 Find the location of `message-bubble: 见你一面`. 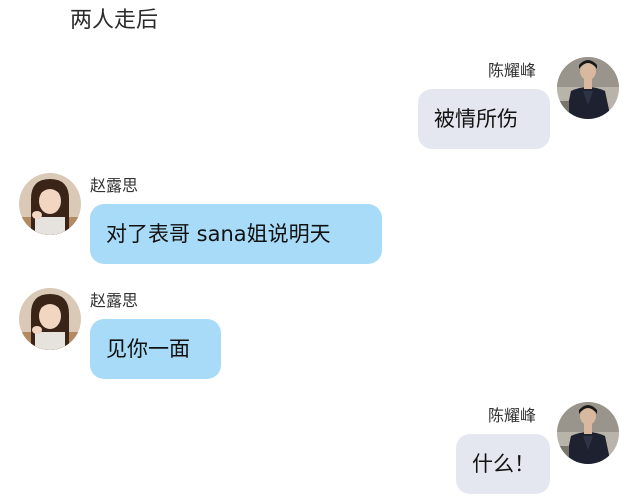

message-bubble: 见你一面 is located at coordinates (155, 349).